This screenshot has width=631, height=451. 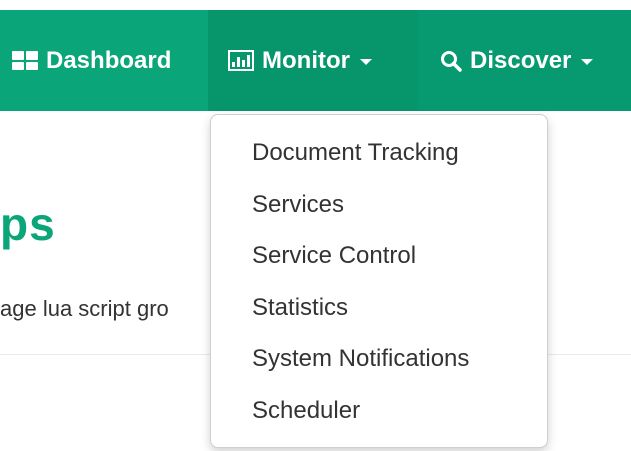 What do you see at coordinates (379, 205) in the screenshot?
I see `menu-item-services: Services` at bounding box center [379, 205].